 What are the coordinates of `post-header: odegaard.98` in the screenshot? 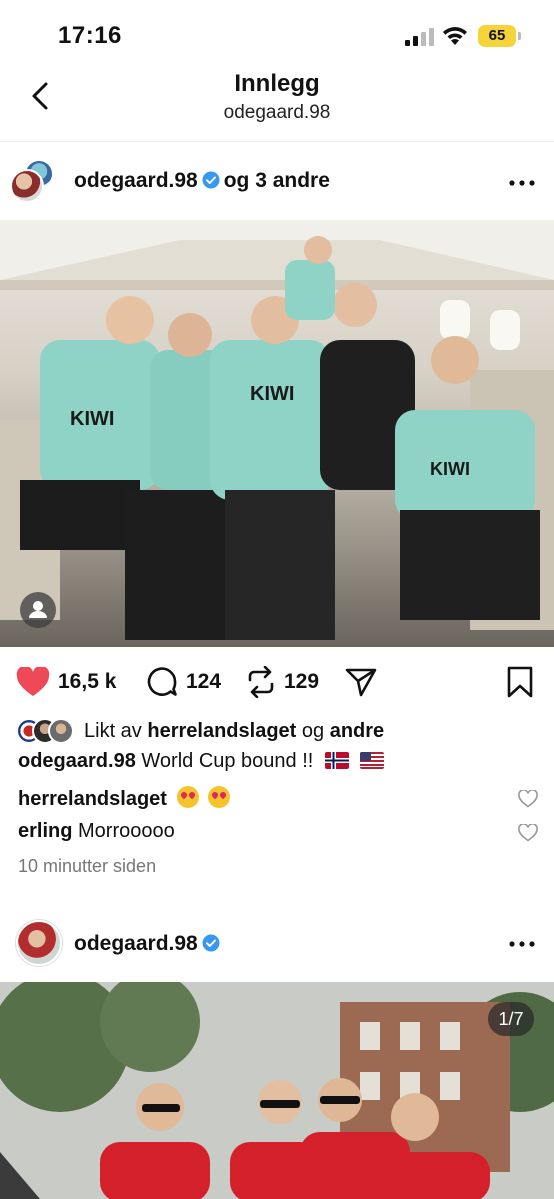 It's located at (277, 944).